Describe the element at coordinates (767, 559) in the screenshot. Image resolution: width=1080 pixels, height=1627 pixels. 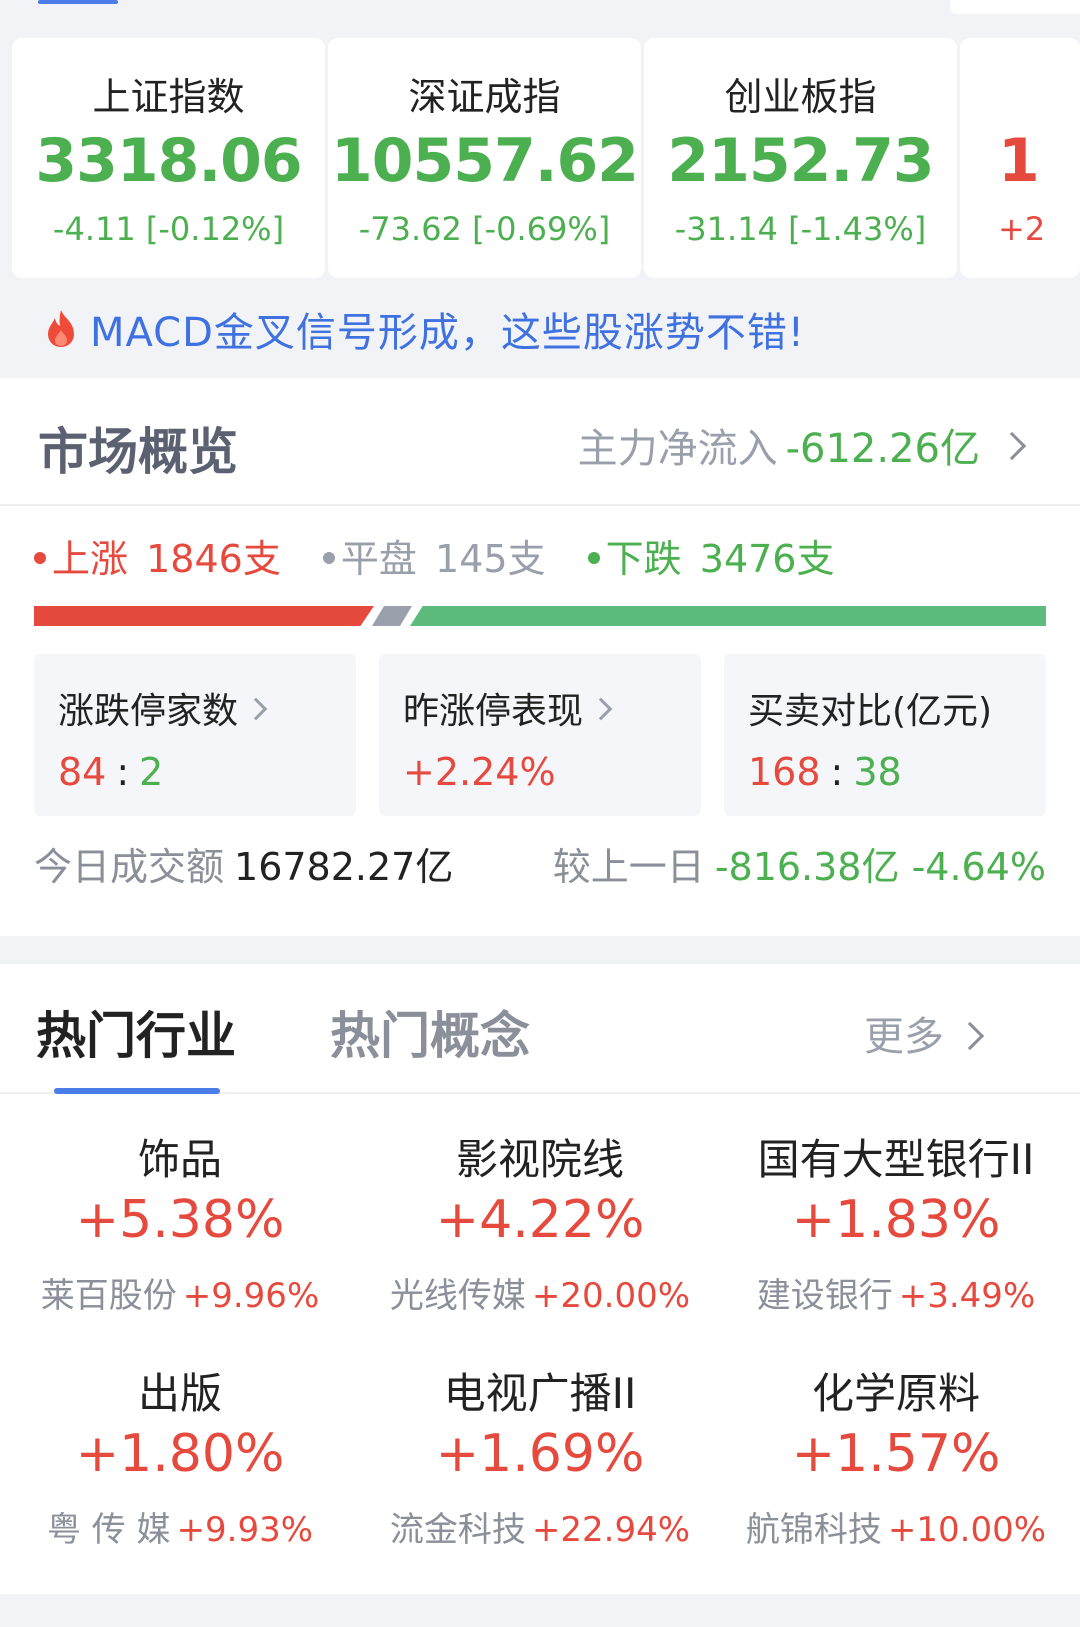
I see `down-count: 3476支` at that location.